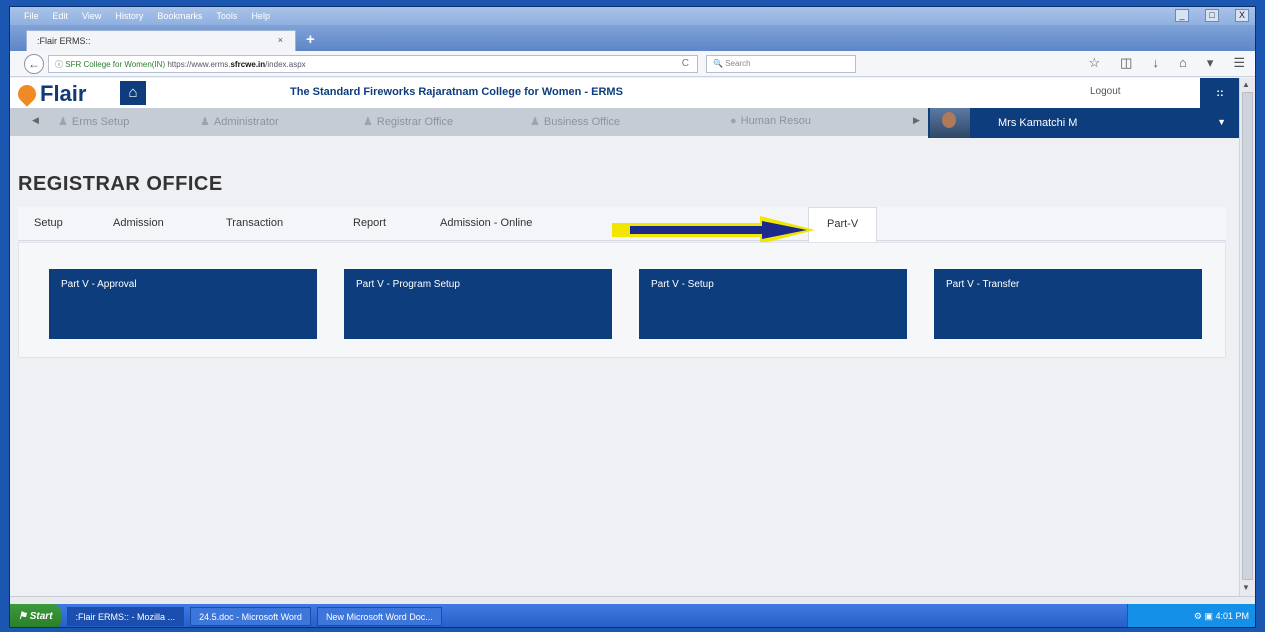 This screenshot has width=1265, height=632. I want to click on close-window-button: X, so click(1242, 15).